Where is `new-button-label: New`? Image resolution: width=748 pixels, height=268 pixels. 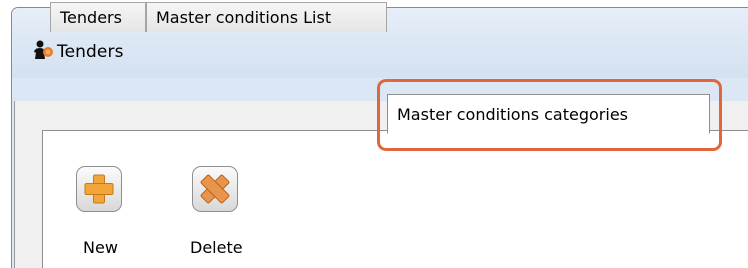
new-button-label: New is located at coordinates (100, 247).